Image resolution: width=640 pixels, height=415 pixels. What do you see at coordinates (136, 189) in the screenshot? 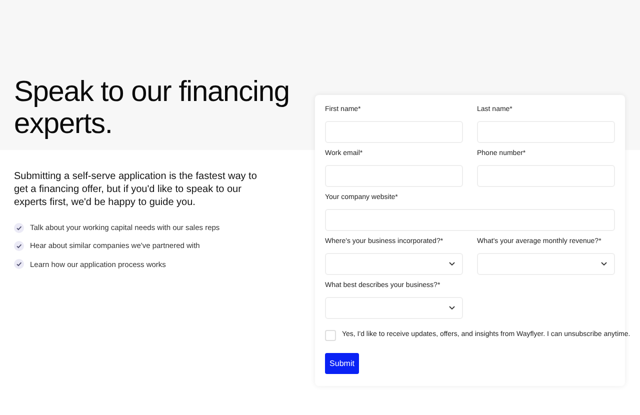
I see `intro-paragraph: Submitting a self-serve application is the fastest way to get a financing offer, but if you'd like to speak to our experts first, we'd be happy to guide you.` at bounding box center [136, 189].